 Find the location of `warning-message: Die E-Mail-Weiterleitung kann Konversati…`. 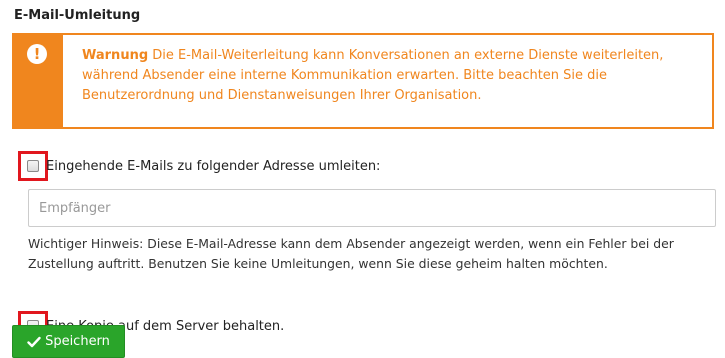

warning-message: Die E-Mail-Weiterleitung kann Konversati… is located at coordinates (373, 75).